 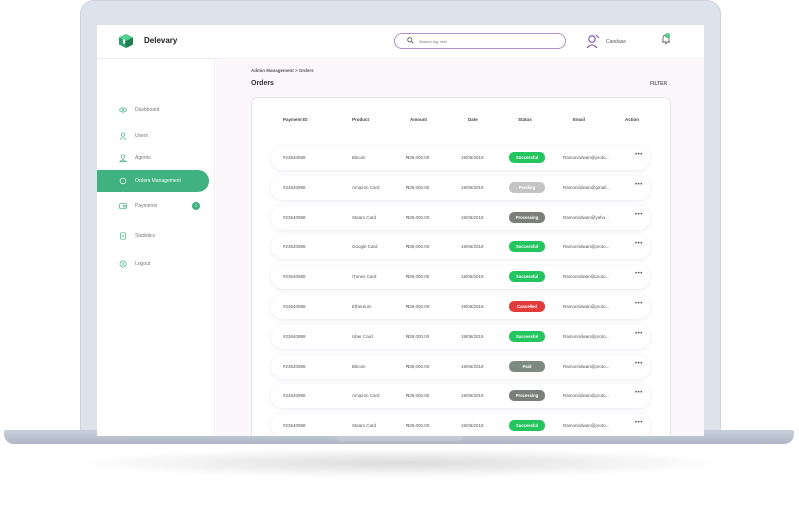 I want to click on sidebar-item-label: Users, so click(x=142, y=136).